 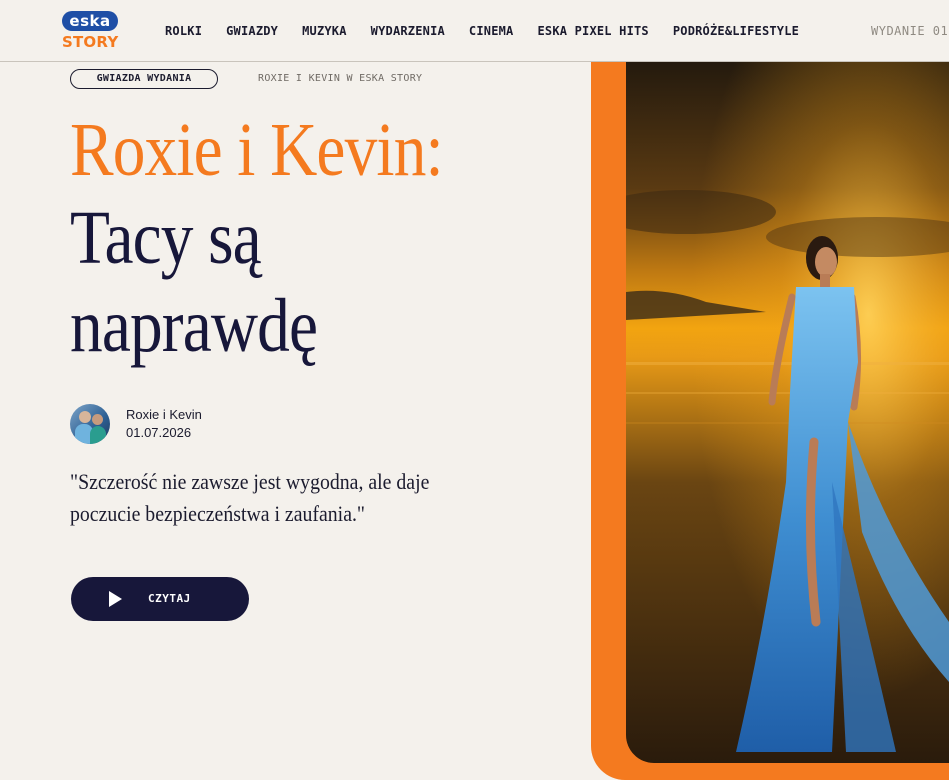 I want to click on read-button-label: CZYTAJ, so click(x=169, y=598).